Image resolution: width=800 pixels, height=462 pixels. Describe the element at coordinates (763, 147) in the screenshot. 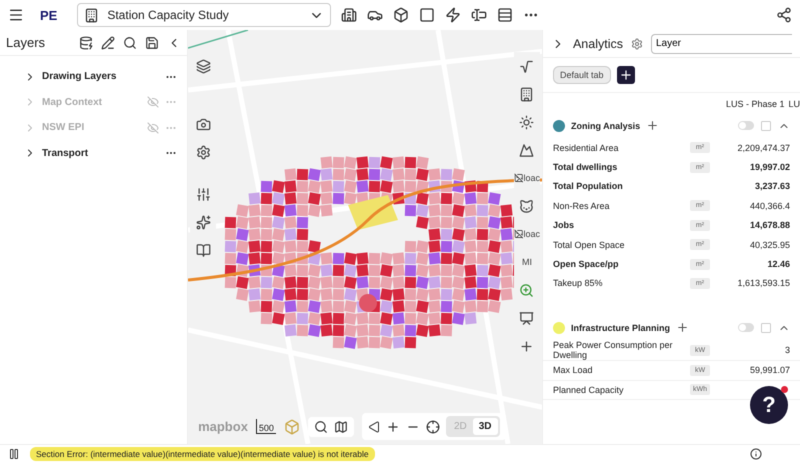

I see `row-value: 2,209,474.37` at that location.